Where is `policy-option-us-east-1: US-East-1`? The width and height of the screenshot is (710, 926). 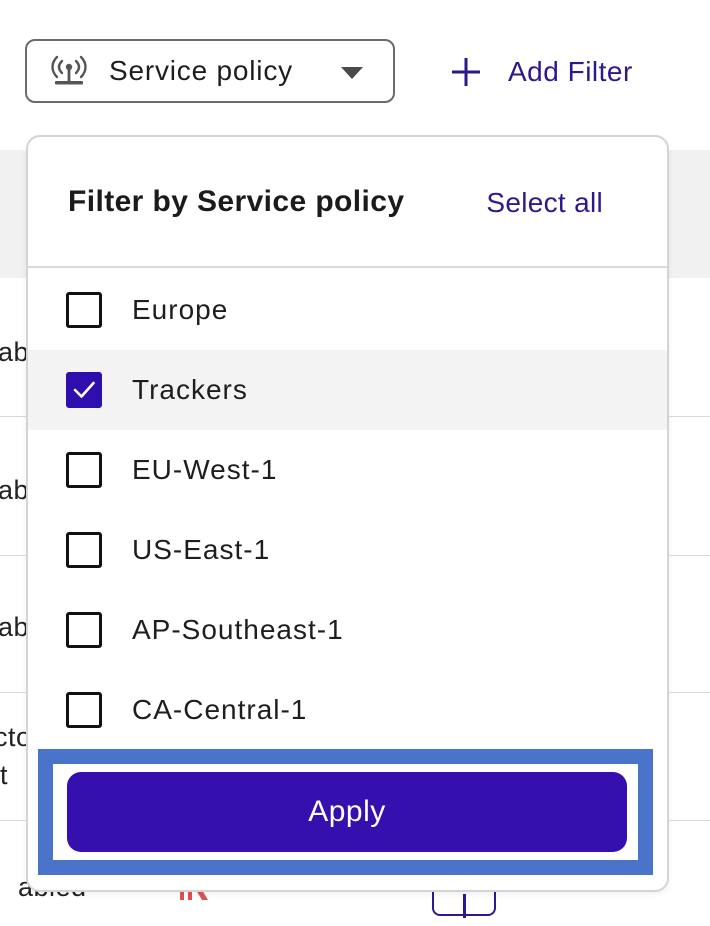
policy-option-us-east-1: US-East-1 is located at coordinates (347, 550).